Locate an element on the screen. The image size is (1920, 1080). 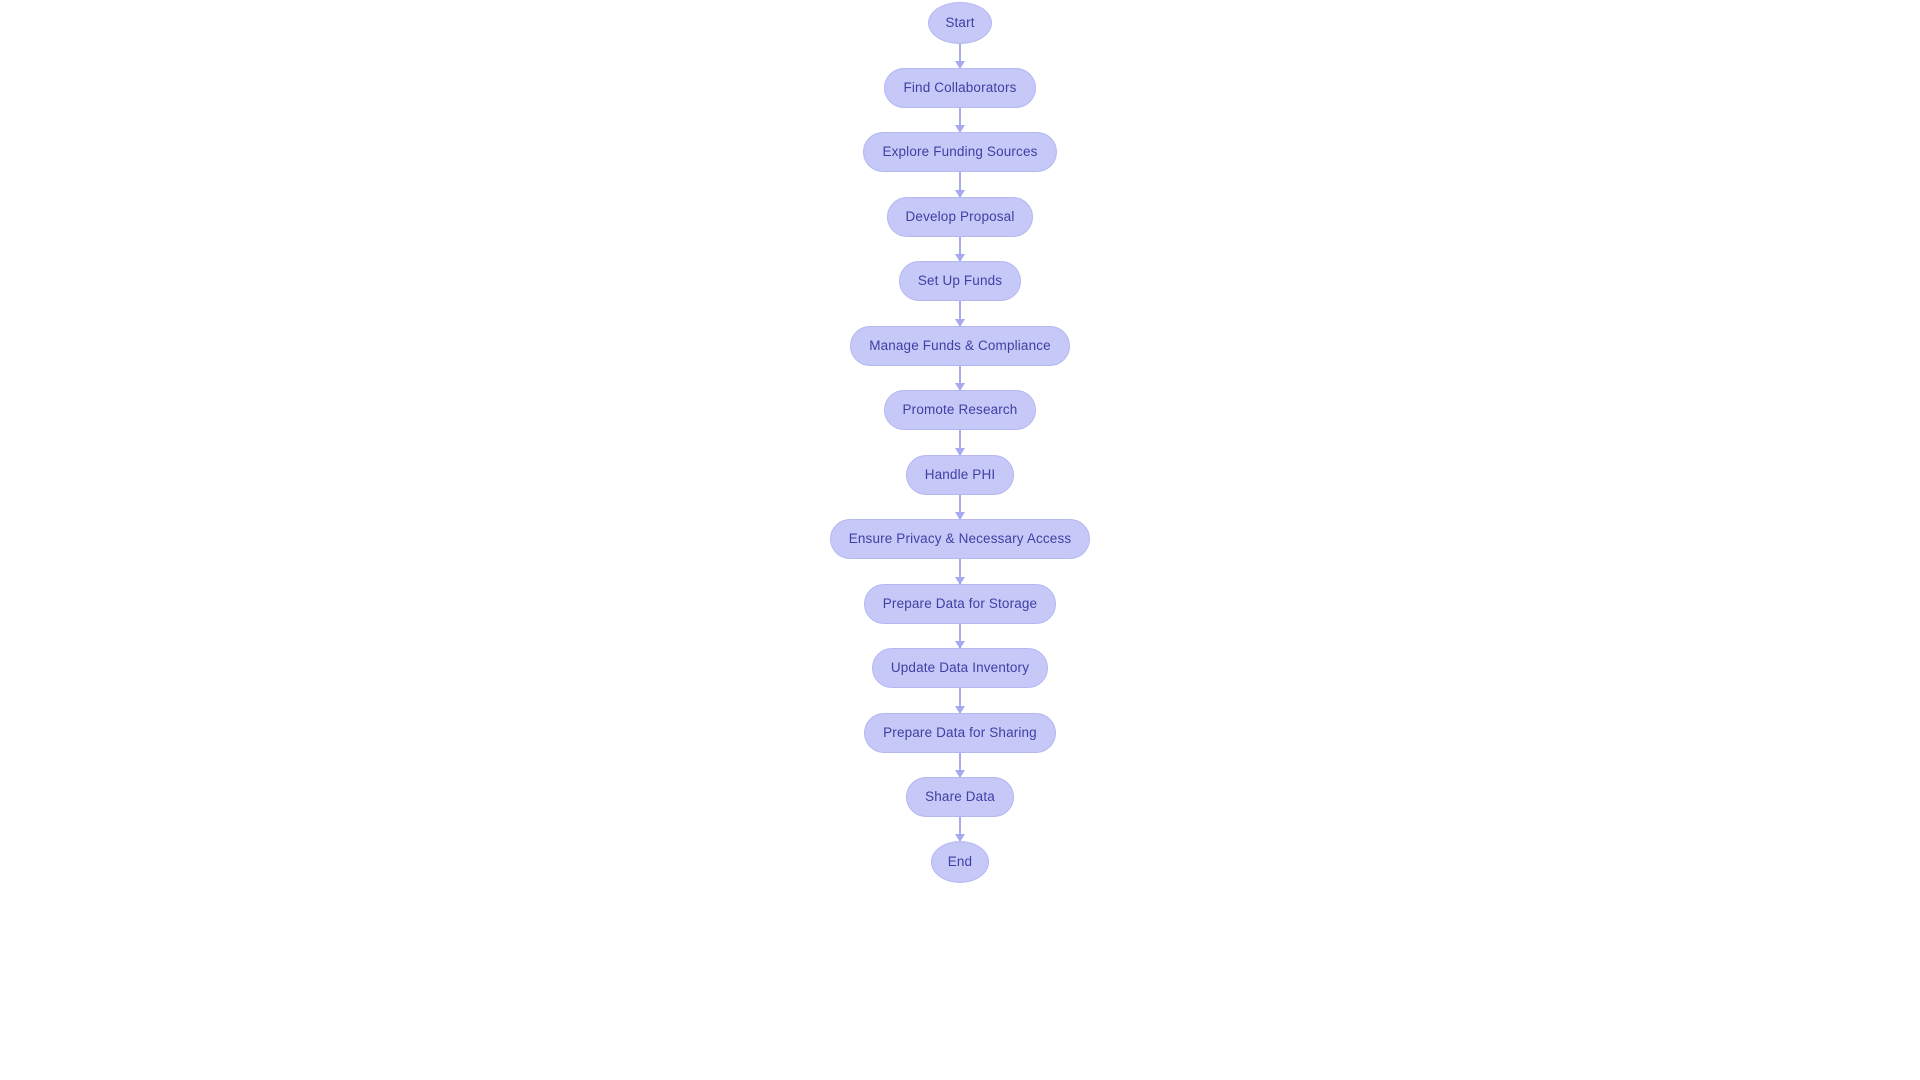
flow-node-update-inventory: Update Data Inventory is located at coordinates (960, 668).